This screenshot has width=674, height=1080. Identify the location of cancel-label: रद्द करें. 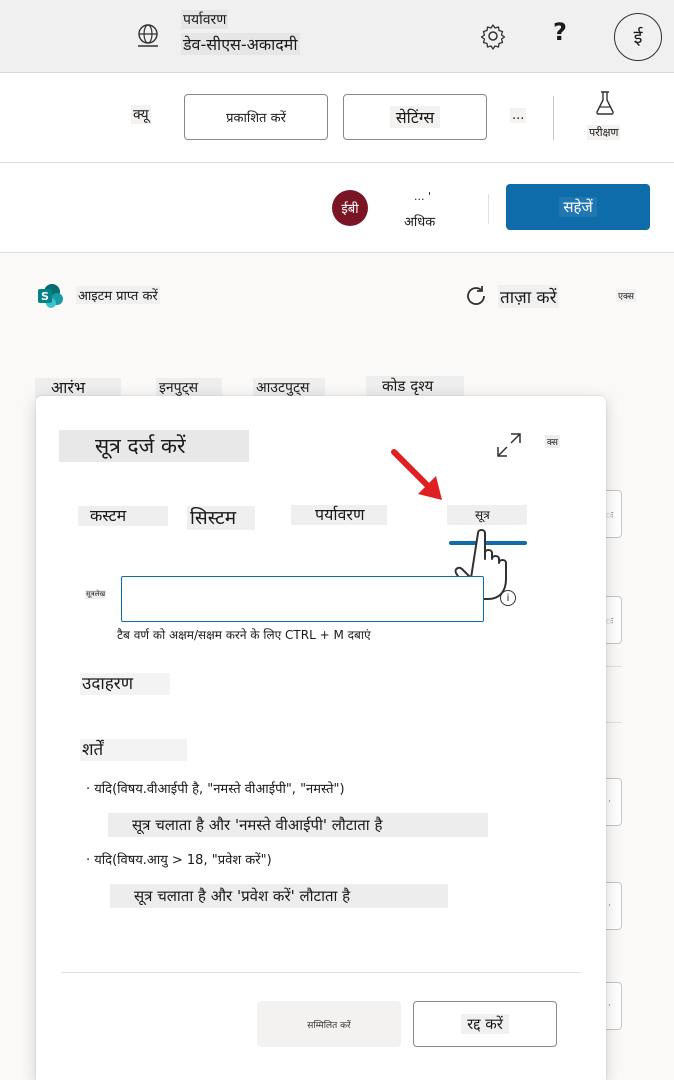
(485, 1024).